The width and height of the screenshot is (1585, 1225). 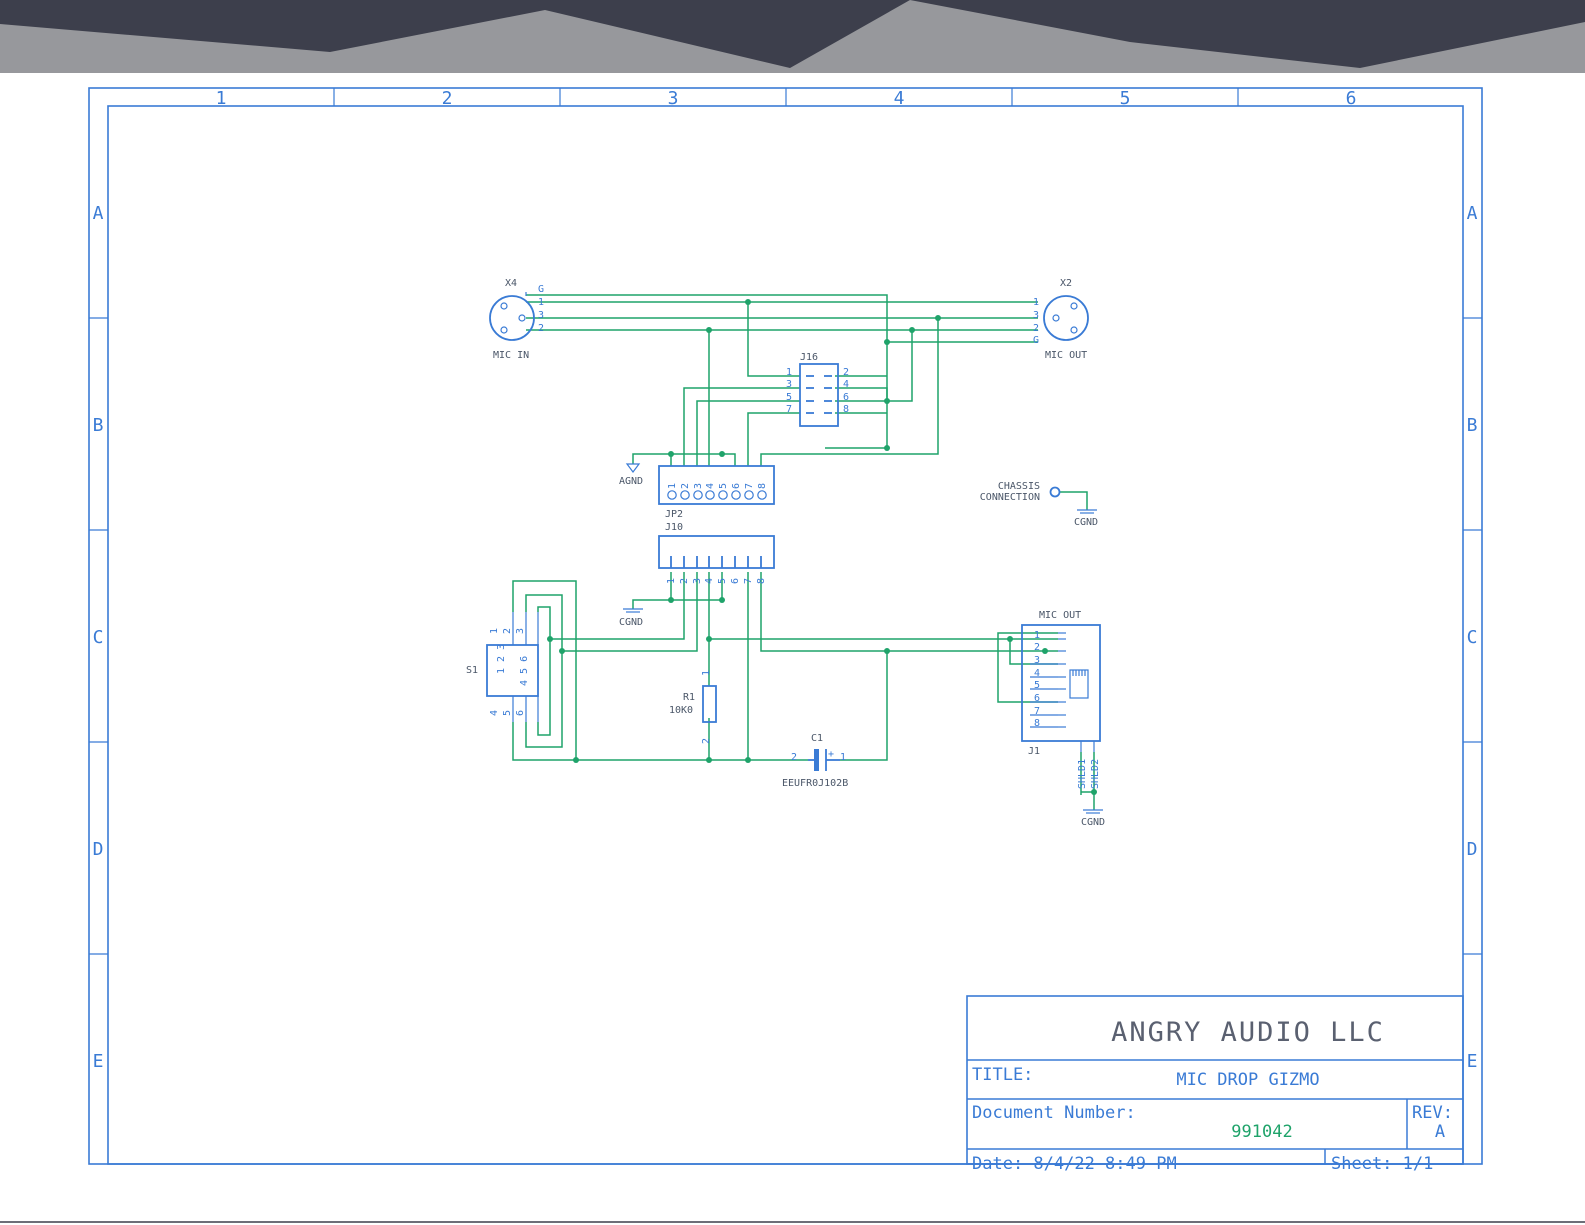 I want to click on xlr-x2-mic-out: X2 1 3 2 G MIC OUT, so click(x=1061, y=319).